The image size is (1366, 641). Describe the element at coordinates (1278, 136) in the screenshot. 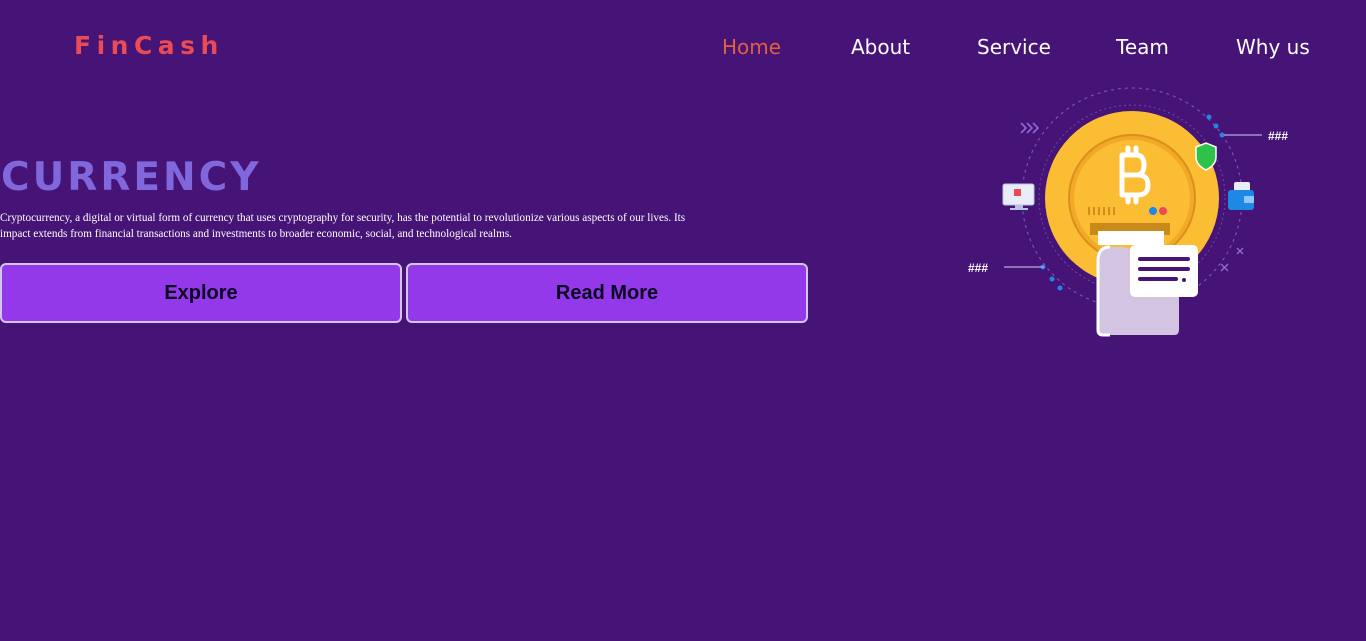

I see `hash-label-right: ###` at that location.